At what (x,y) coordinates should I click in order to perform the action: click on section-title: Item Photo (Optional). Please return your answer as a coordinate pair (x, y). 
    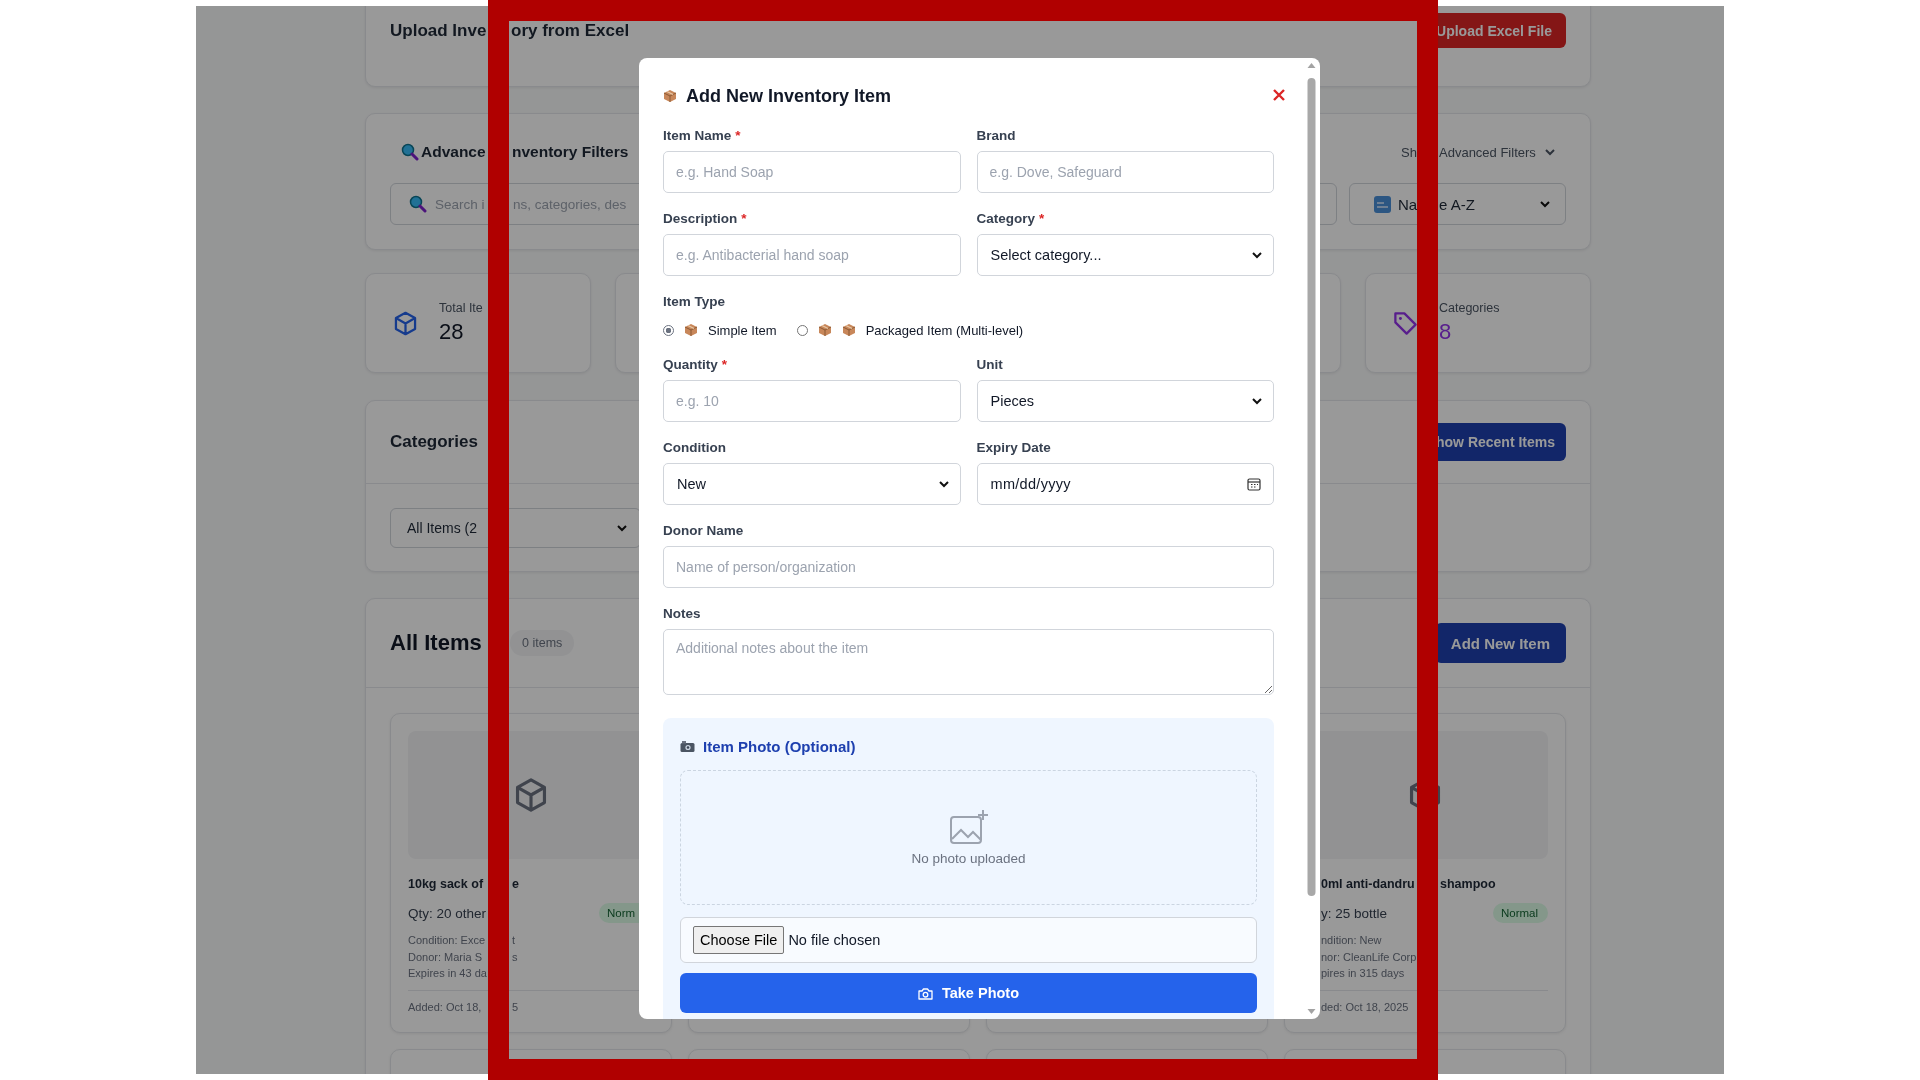
    Looking at the image, I should click on (779, 746).